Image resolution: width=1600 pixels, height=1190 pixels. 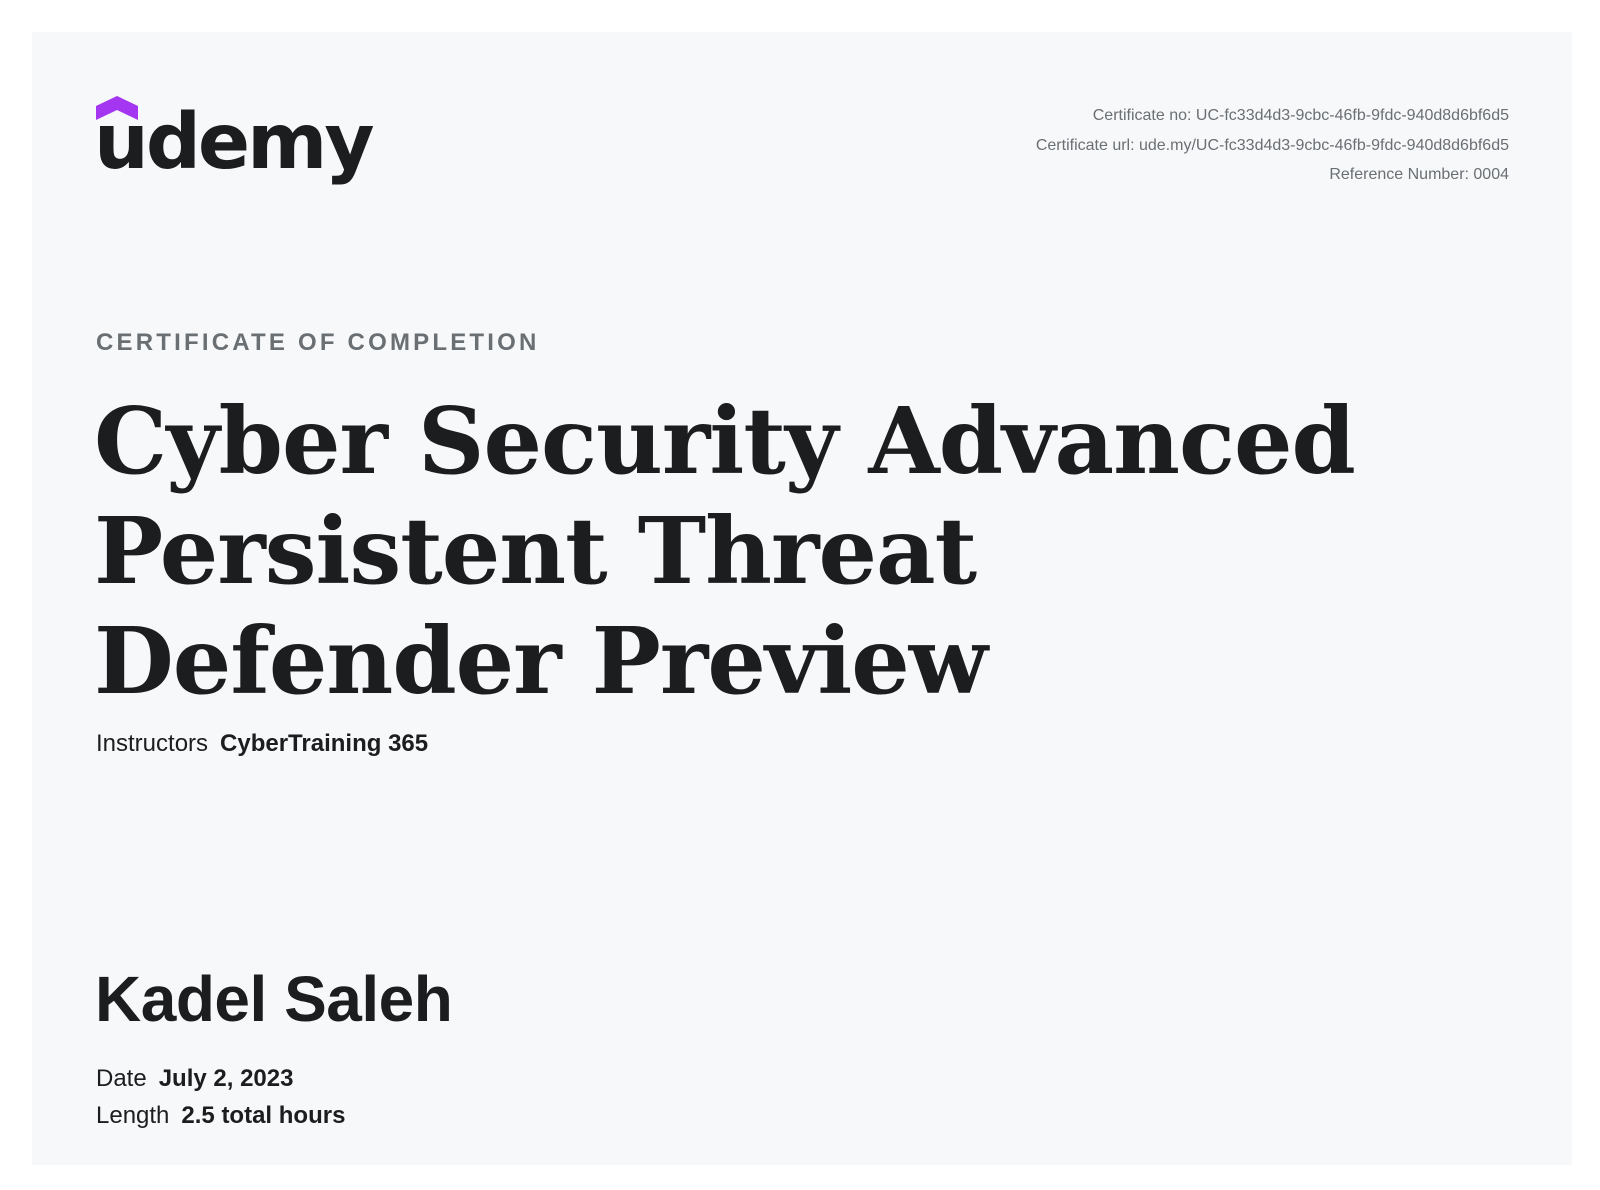 I want to click on reference-number: Reference Number: 0004, so click(x=1419, y=174).